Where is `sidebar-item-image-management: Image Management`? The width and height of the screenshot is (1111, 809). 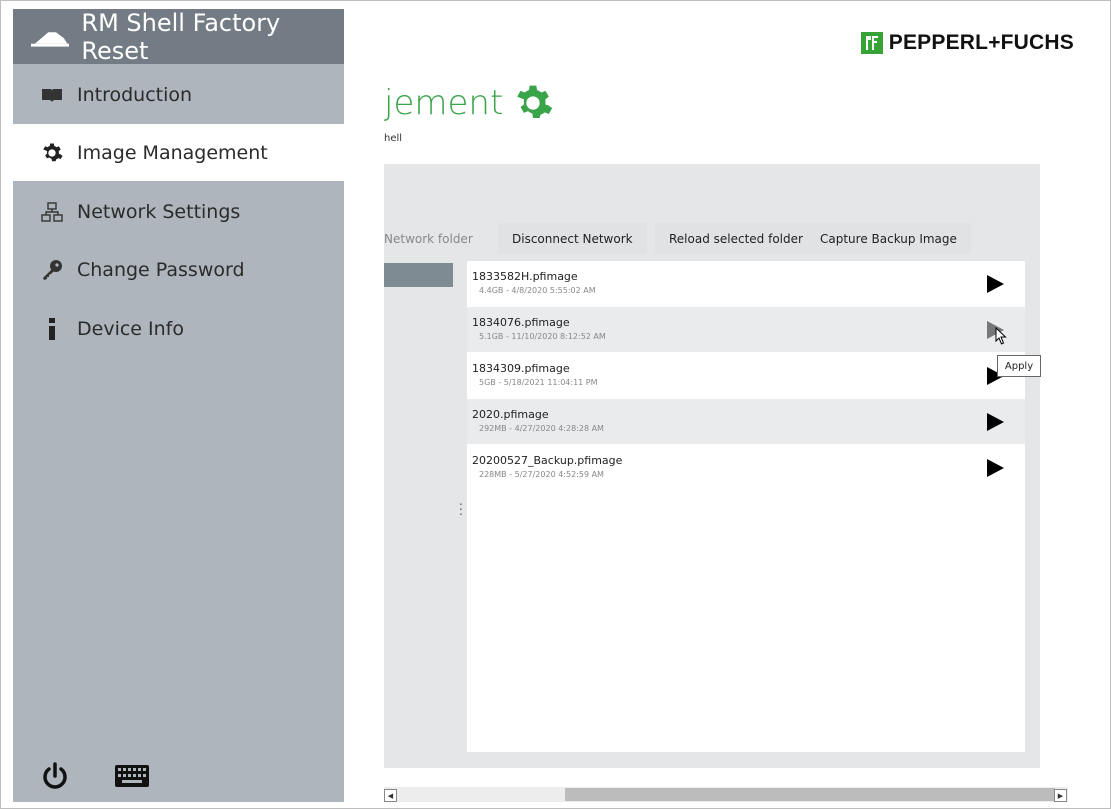
sidebar-item-image-management: Image Management is located at coordinates (178, 152).